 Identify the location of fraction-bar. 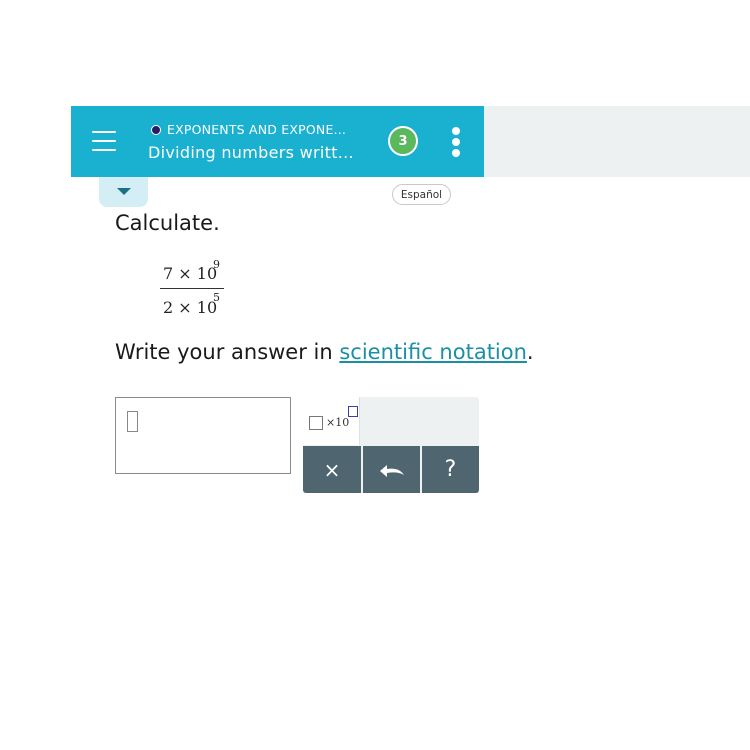
(192, 288).